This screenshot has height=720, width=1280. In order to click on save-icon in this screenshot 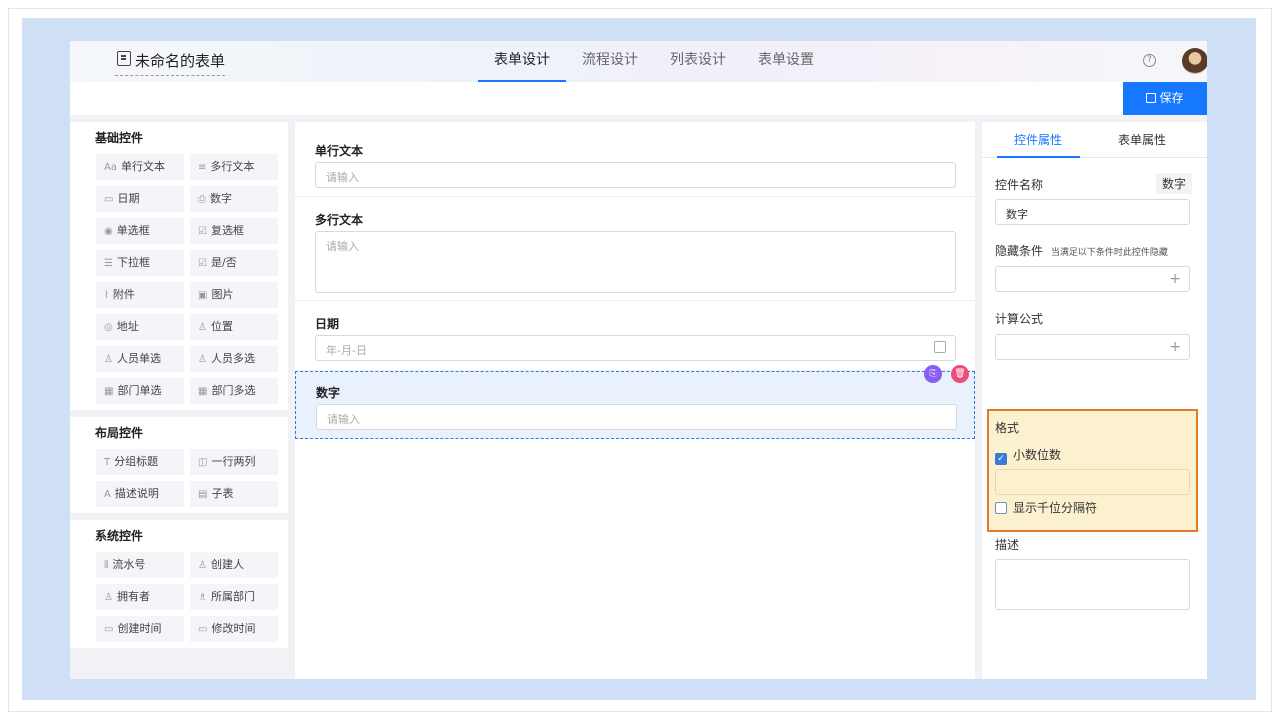, I will do `click(1151, 98)`.